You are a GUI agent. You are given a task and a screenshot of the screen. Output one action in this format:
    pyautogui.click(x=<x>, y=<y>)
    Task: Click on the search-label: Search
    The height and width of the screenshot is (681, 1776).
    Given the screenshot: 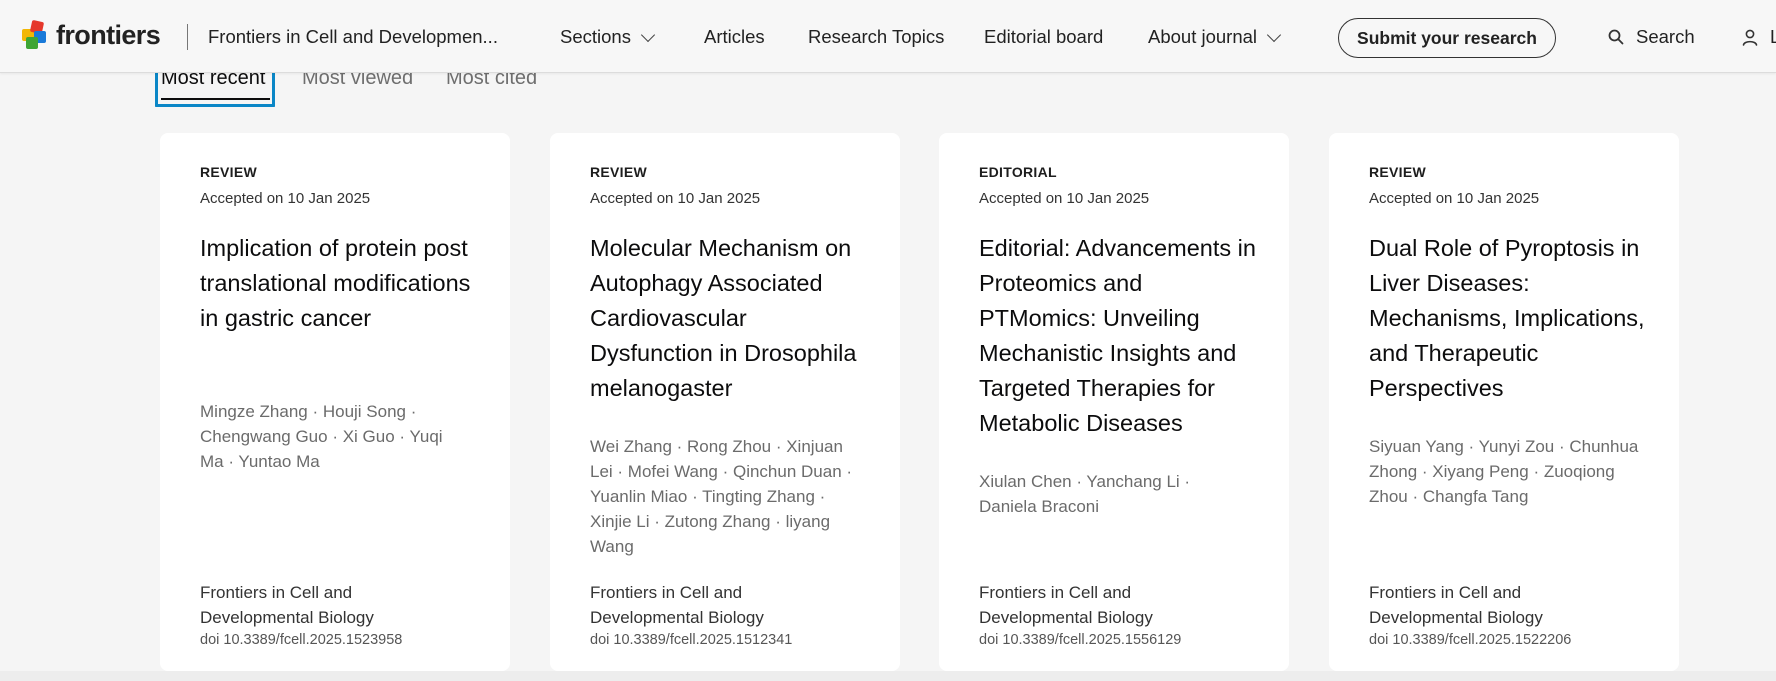 What is the action you would take?
    pyautogui.click(x=1665, y=36)
    